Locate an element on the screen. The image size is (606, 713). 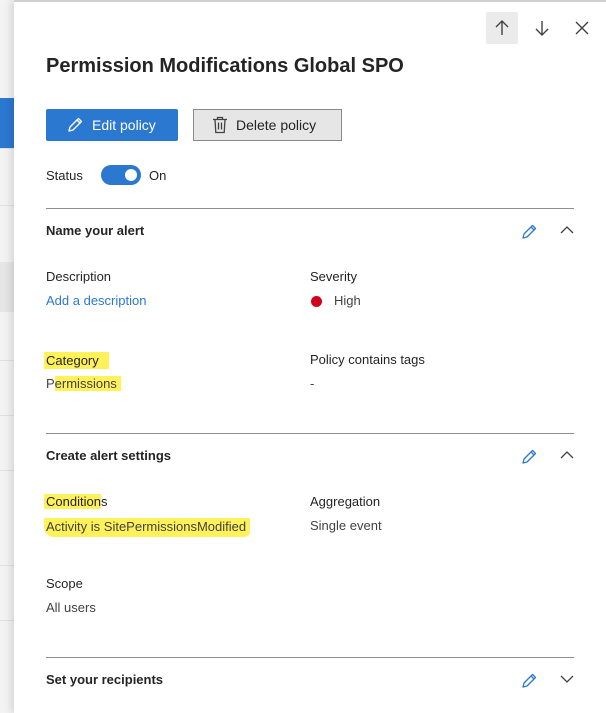
arrow-up-icon is located at coordinates (502, 27).